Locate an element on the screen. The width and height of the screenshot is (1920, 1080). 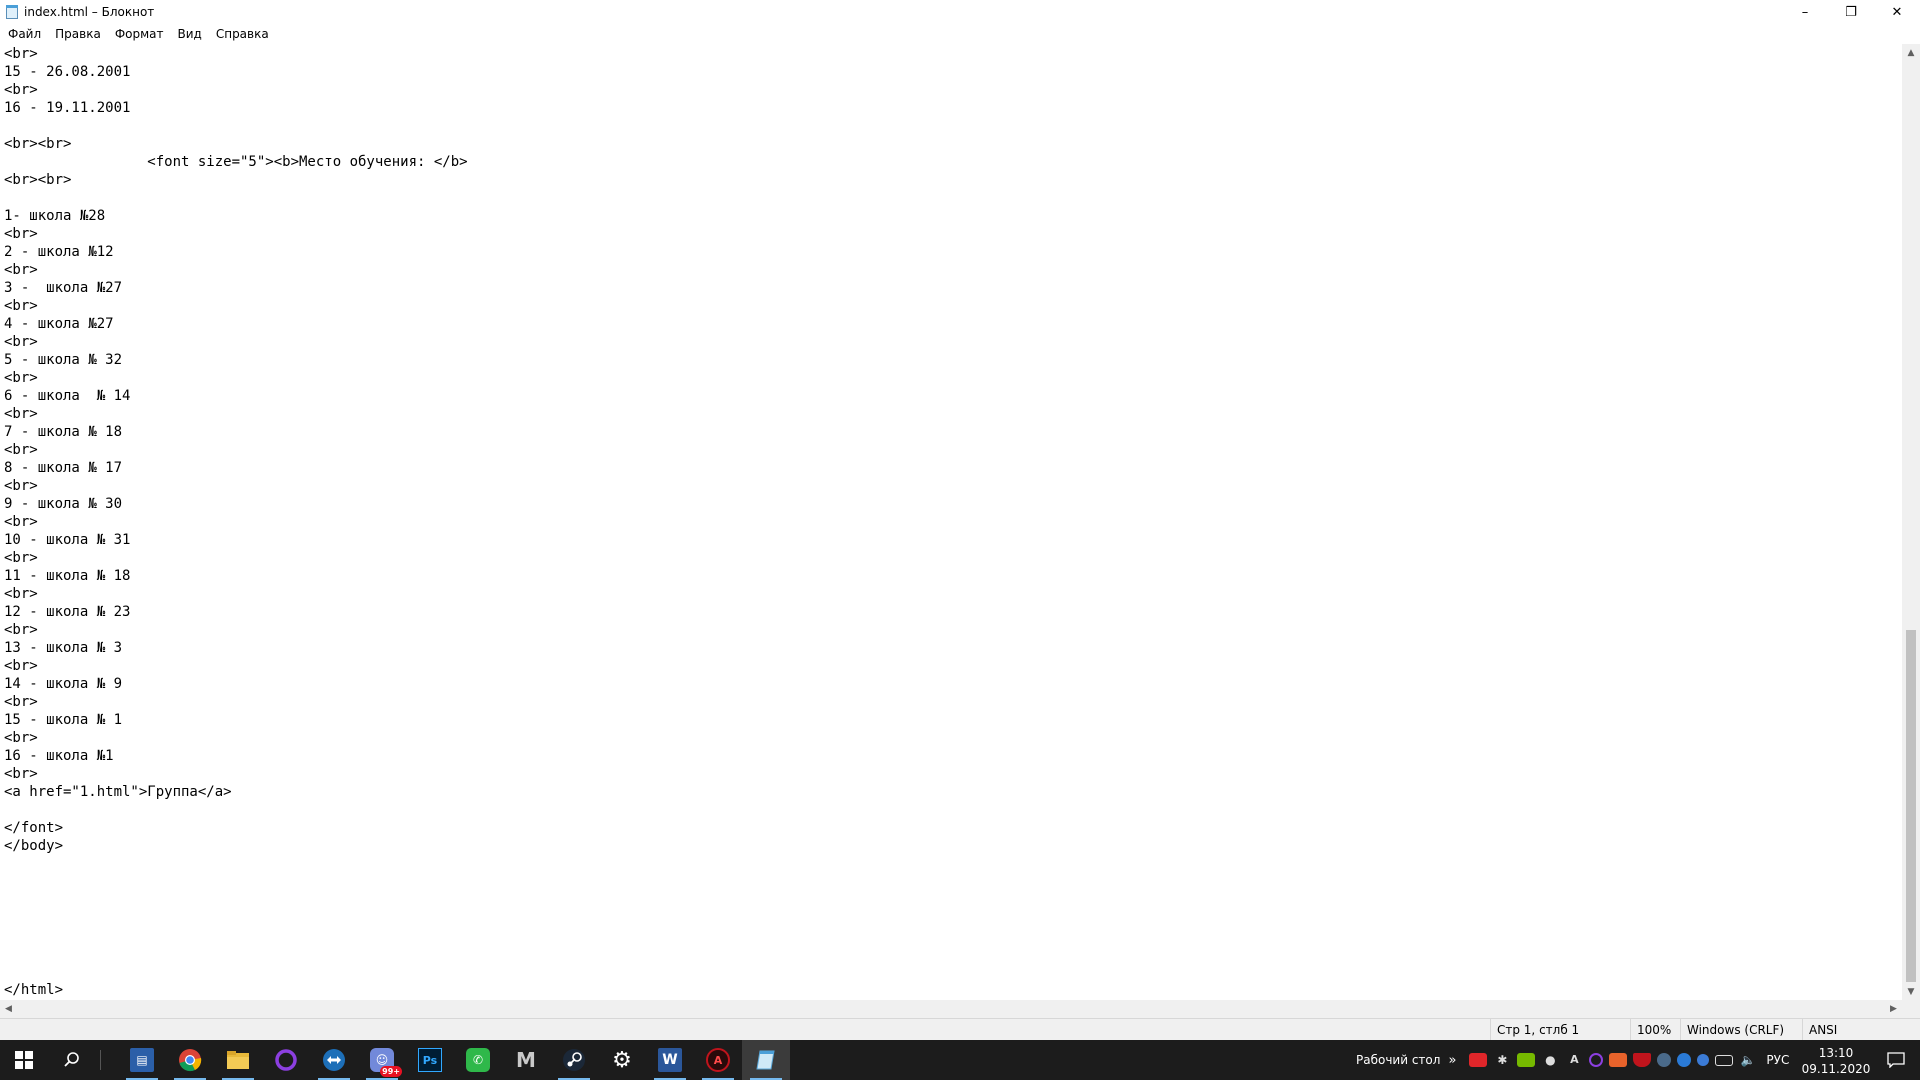
clock-time: 13:10 is located at coordinates (1836, 1053).